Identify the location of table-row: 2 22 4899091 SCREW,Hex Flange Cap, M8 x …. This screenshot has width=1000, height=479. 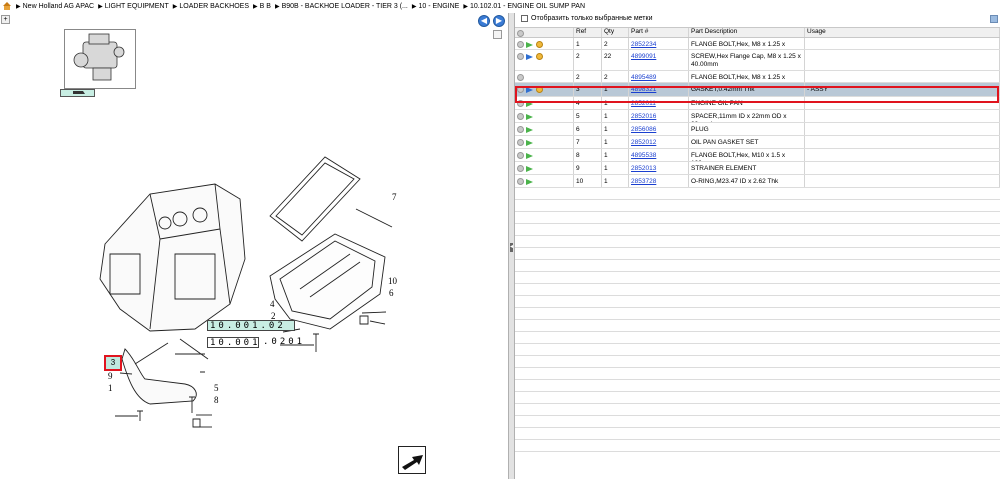
(757, 60).